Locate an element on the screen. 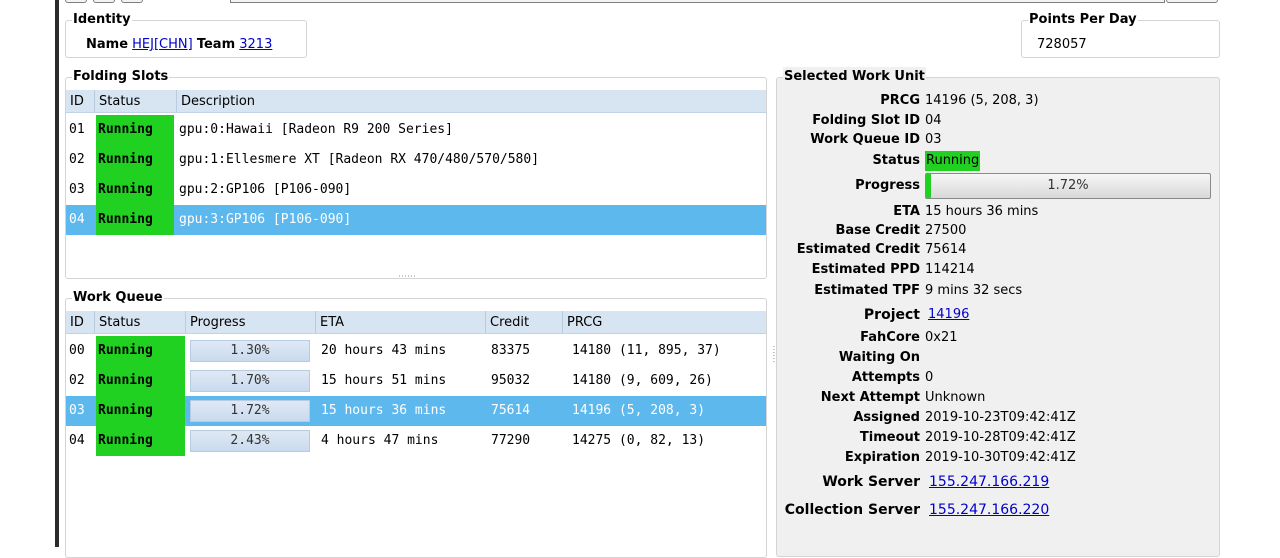 The image size is (1280, 558). estimated-ppd-value: 114214 is located at coordinates (950, 269).